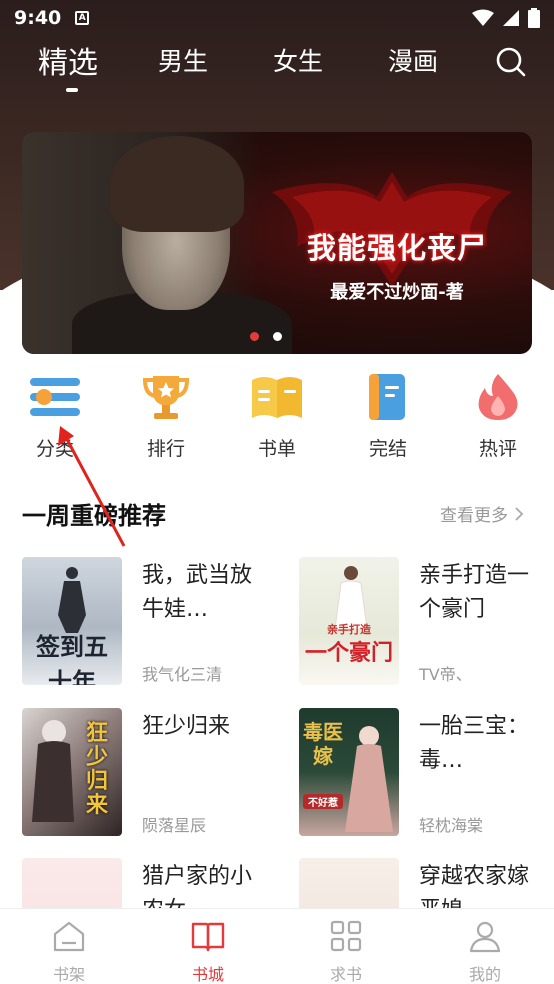  Describe the element at coordinates (183, 60) in the screenshot. I see `tab-male: 男生` at that location.